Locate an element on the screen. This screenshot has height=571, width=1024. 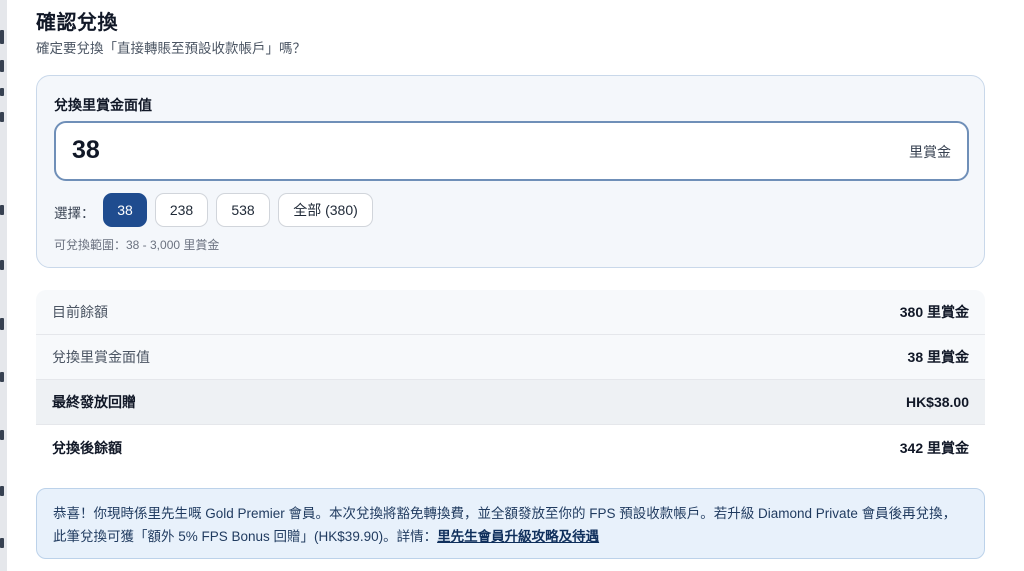
summary-label: 目前餘額 is located at coordinates (80, 312).